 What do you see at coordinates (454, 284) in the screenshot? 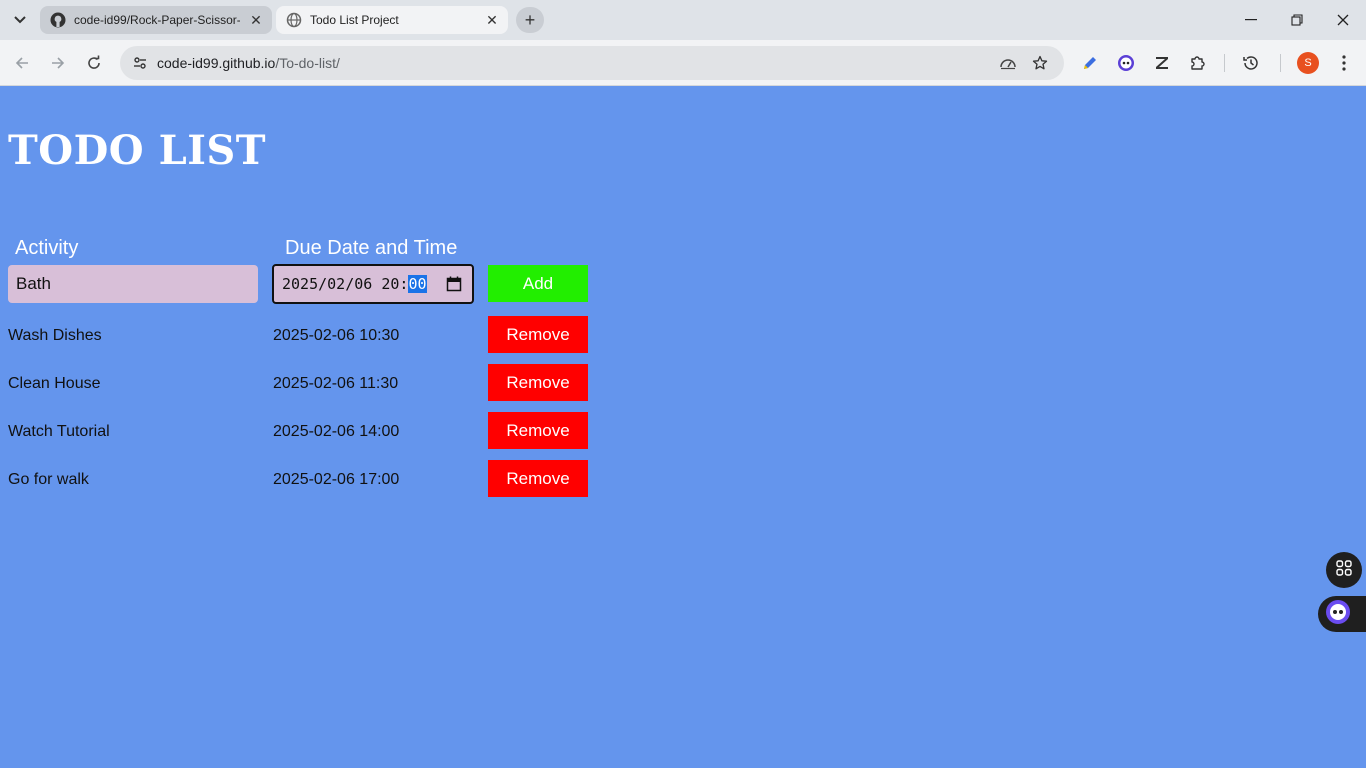
I see `calendar-icon` at bounding box center [454, 284].